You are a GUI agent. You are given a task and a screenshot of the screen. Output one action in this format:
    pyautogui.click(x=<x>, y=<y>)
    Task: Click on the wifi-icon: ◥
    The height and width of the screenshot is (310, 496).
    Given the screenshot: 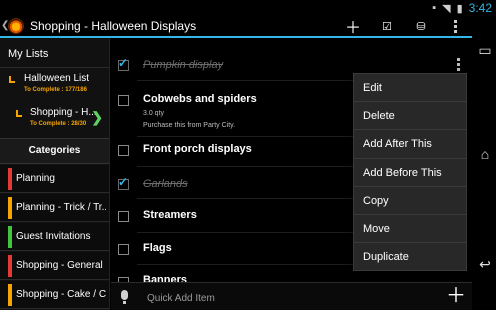 What is the action you would take?
    pyautogui.click(x=446, y=8)
    